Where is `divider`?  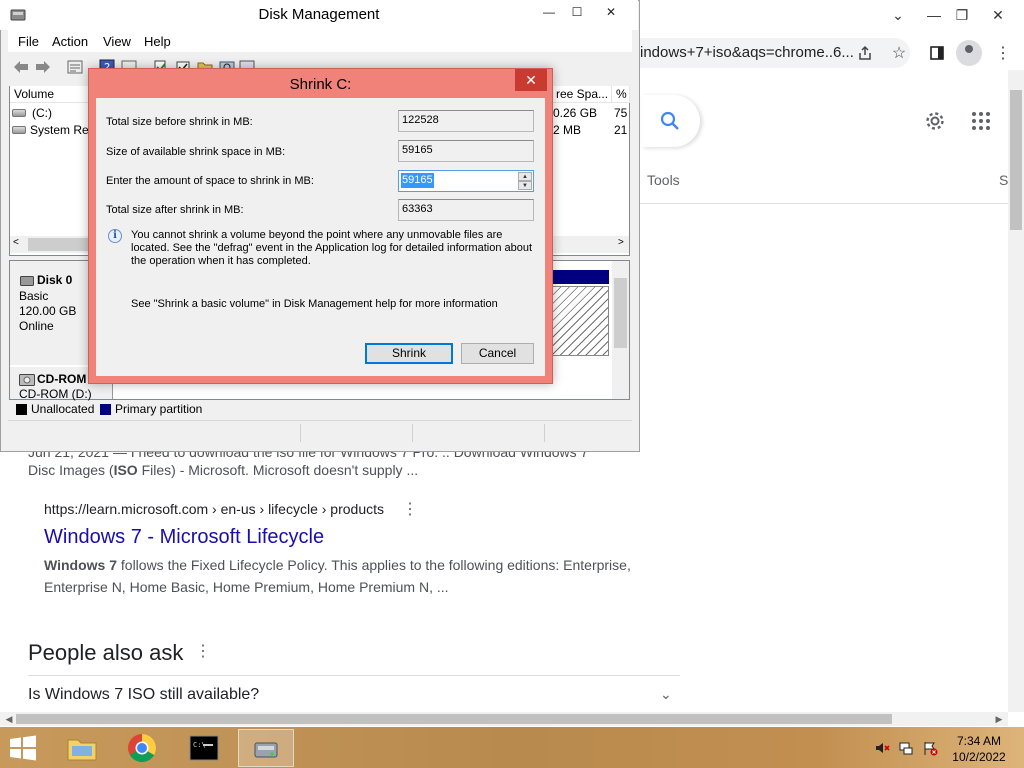
divider is located at coordinates (354, 675).